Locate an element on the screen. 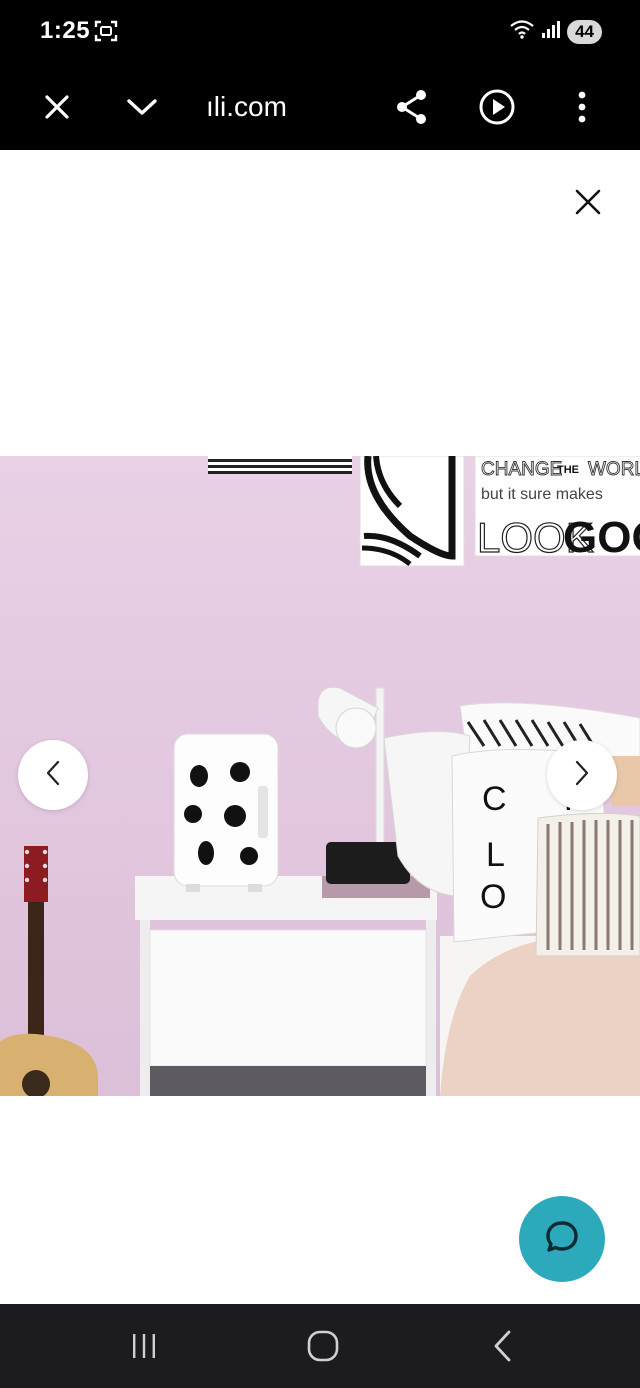 This screenshot has height=1388, width=640. share-icon is located at coordinates (412, 107).